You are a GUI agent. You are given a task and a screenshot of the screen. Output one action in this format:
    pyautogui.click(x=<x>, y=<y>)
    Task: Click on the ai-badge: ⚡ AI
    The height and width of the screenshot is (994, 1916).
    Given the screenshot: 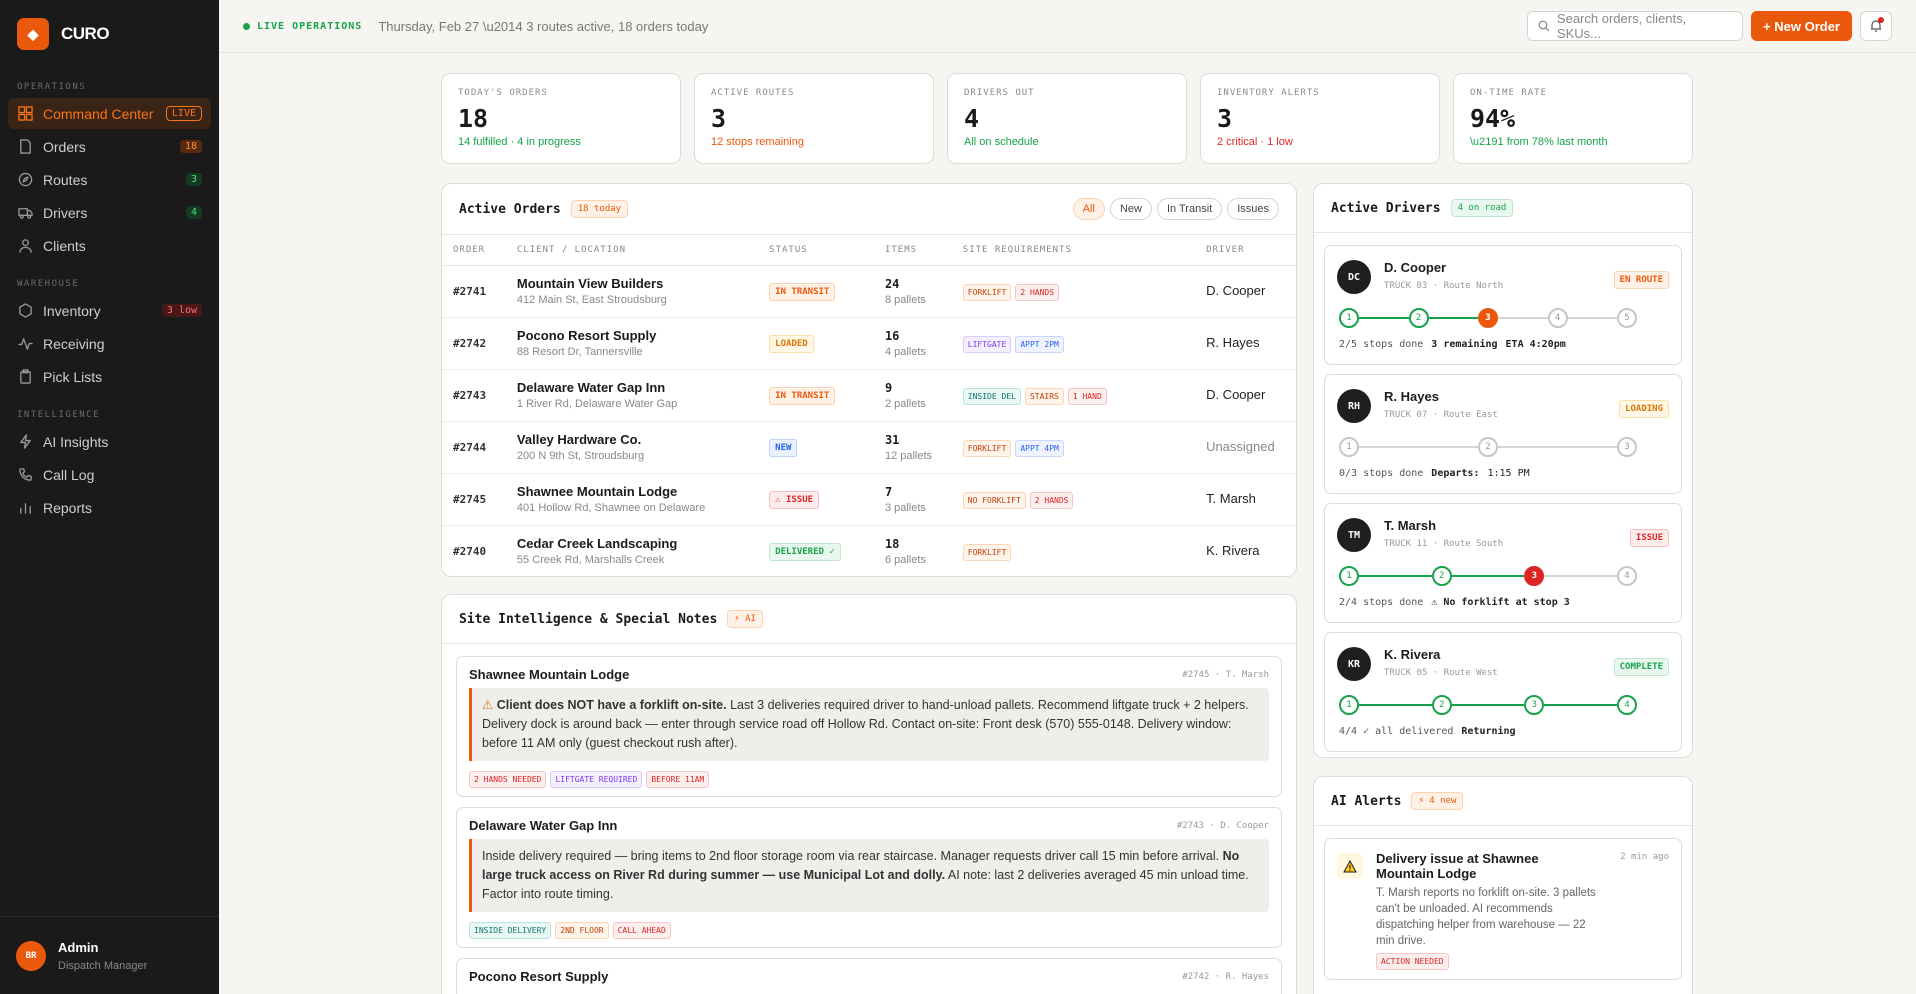 What is the action you would take?
    pyautogui.click(x=745, y=619)
    